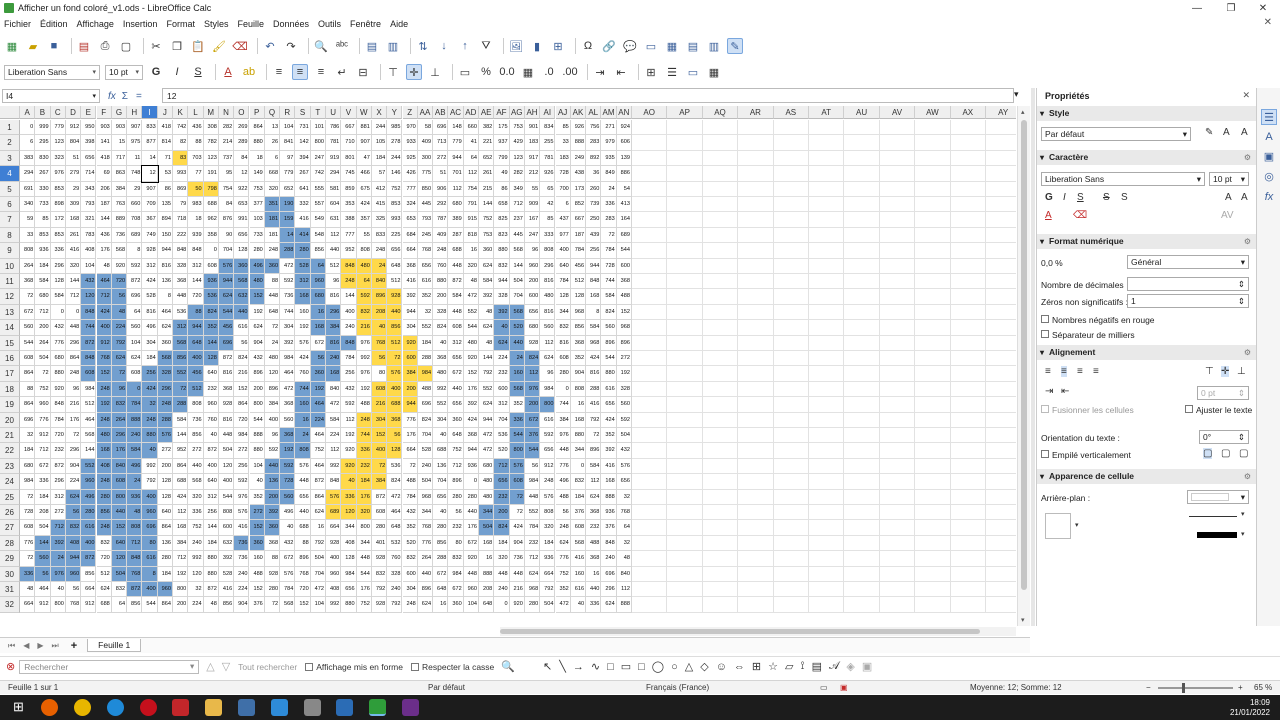 The height and width of the screenshot is (720, 1280). I want to click on cell: 658, so click(502, 205).